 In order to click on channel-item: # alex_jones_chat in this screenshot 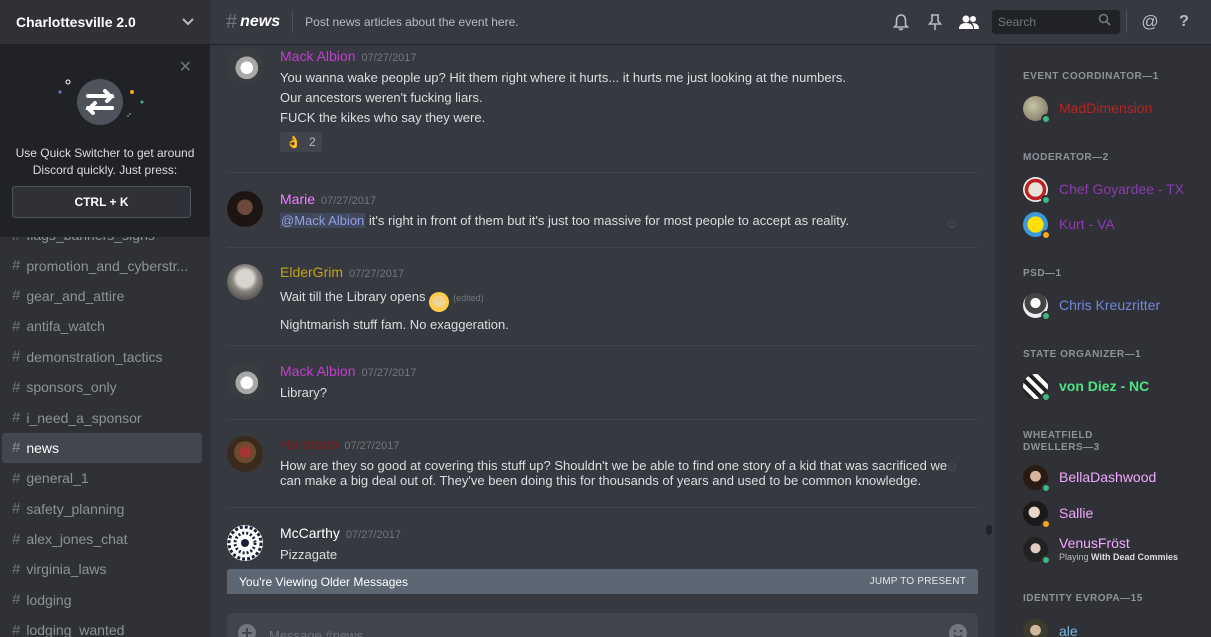, I will do `click(102, 539)`.